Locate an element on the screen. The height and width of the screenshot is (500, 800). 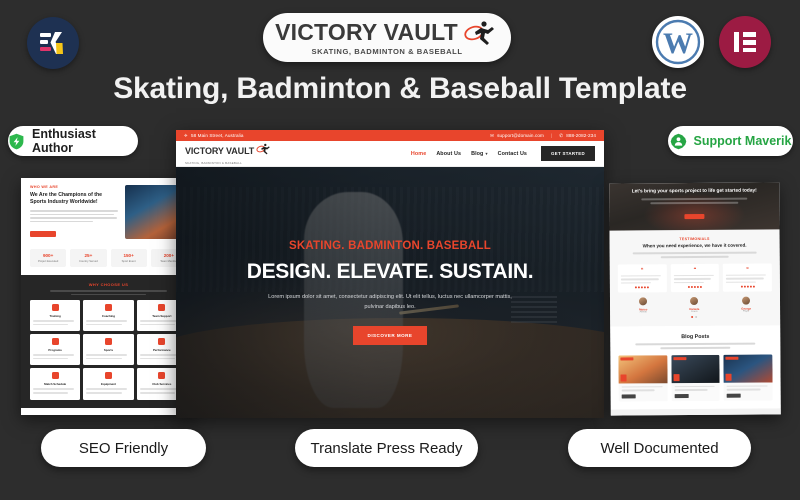
nav-link-contact-us: Contact Us is located at coordinates (512, 154).